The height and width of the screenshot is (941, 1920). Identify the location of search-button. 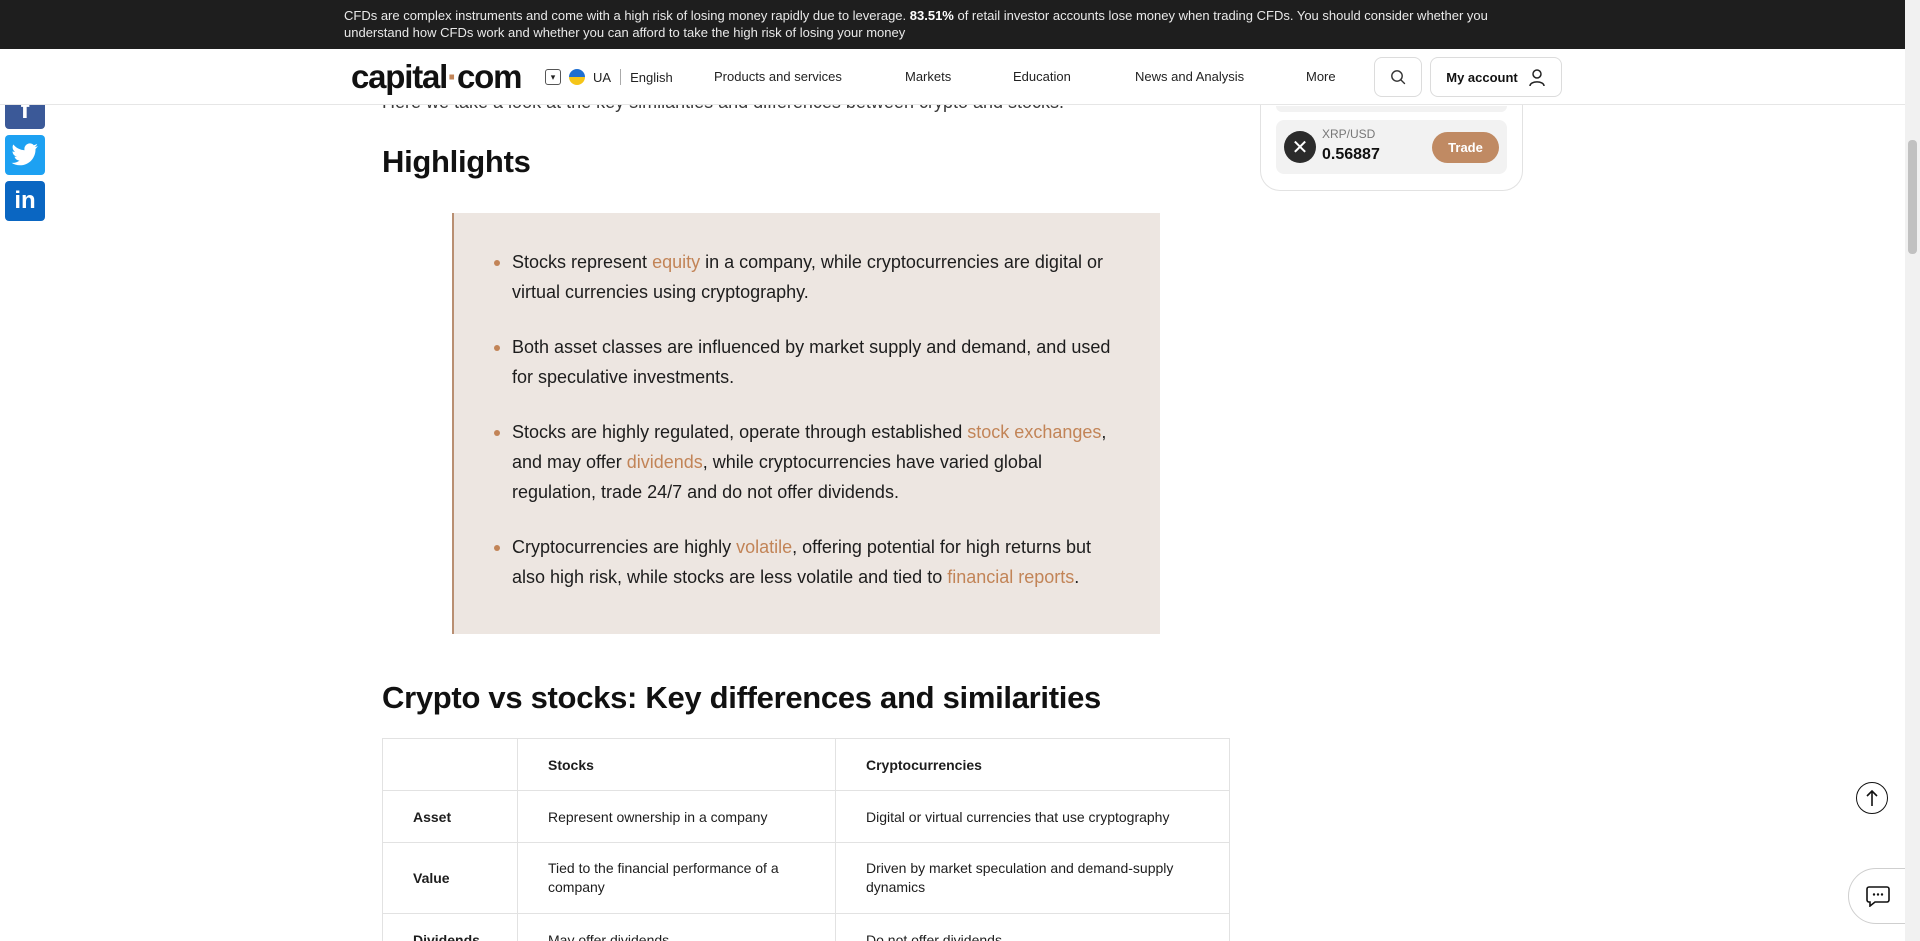
(1398, 77).